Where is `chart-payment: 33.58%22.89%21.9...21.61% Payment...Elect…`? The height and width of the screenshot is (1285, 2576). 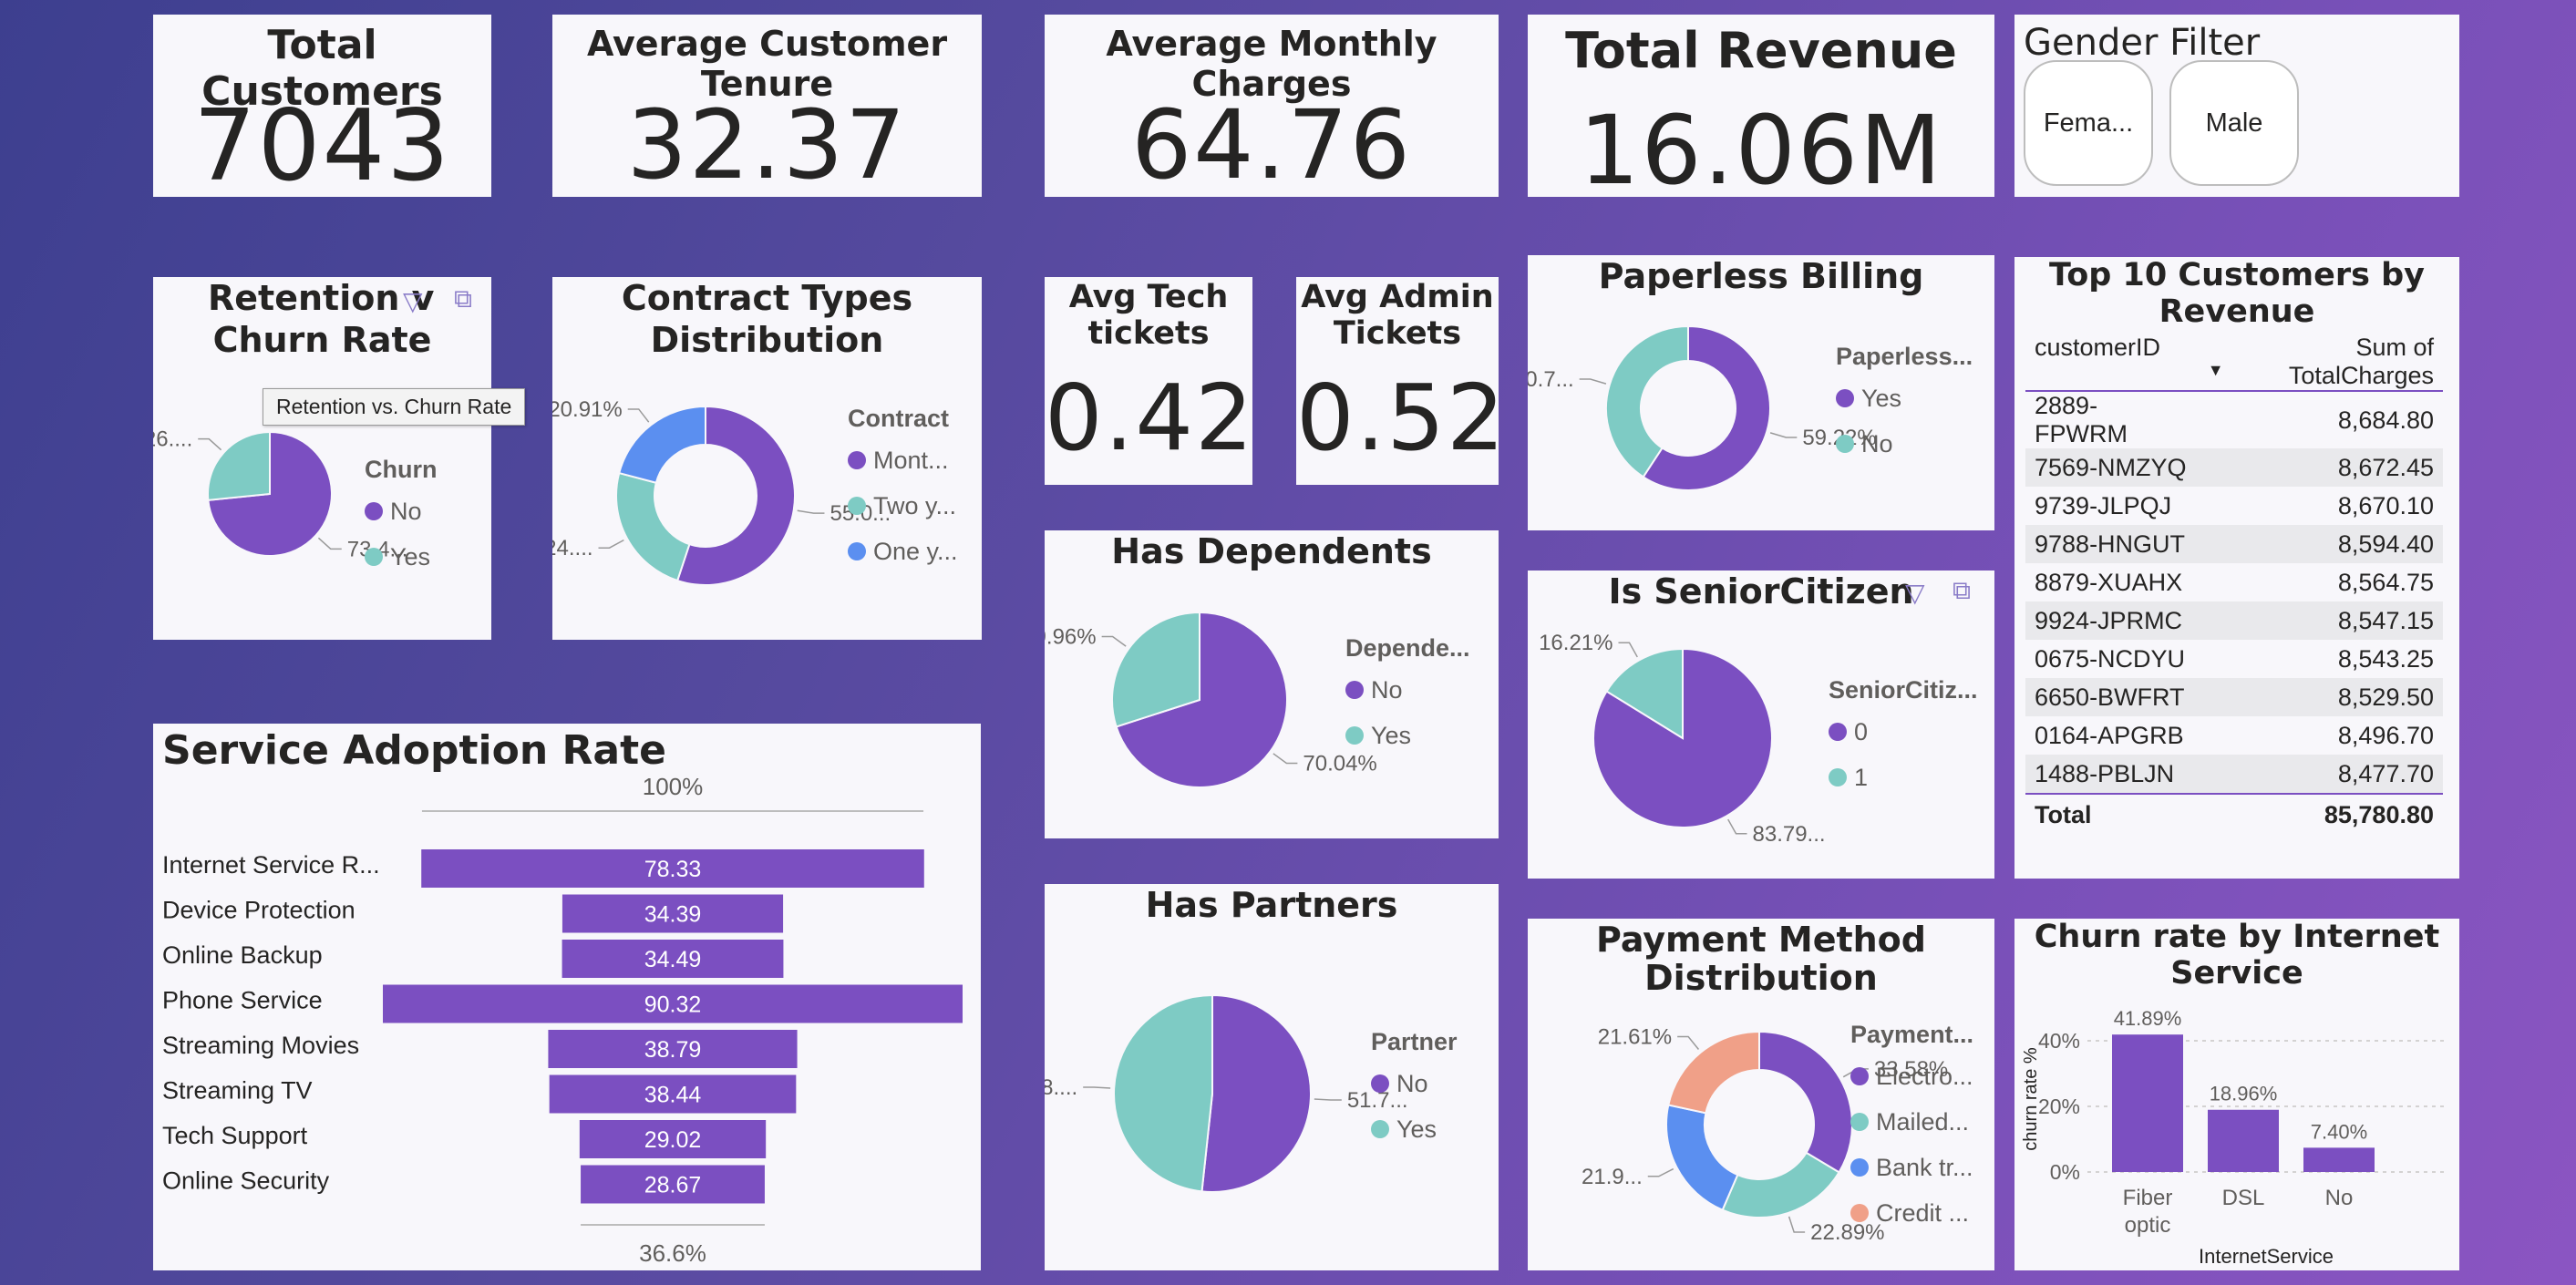 chart-payment: 33.58%22.89%21.9...21.61% Payment...Elect… is located at coordinates (1777, 1133).